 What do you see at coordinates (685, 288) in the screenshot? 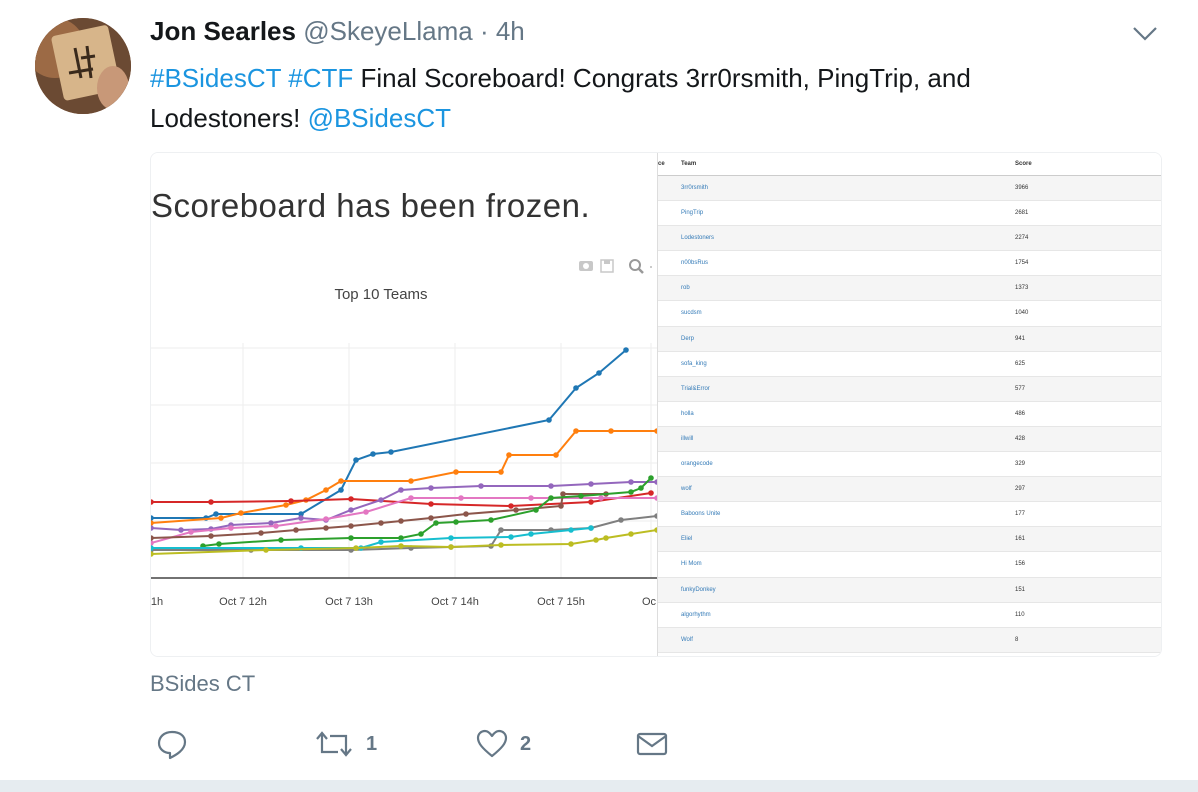
I see `team-name-link: rob` at bounding box center [685, 288].